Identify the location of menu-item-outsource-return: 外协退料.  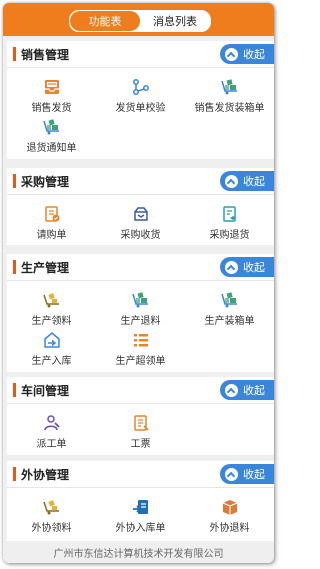
(229, 514).